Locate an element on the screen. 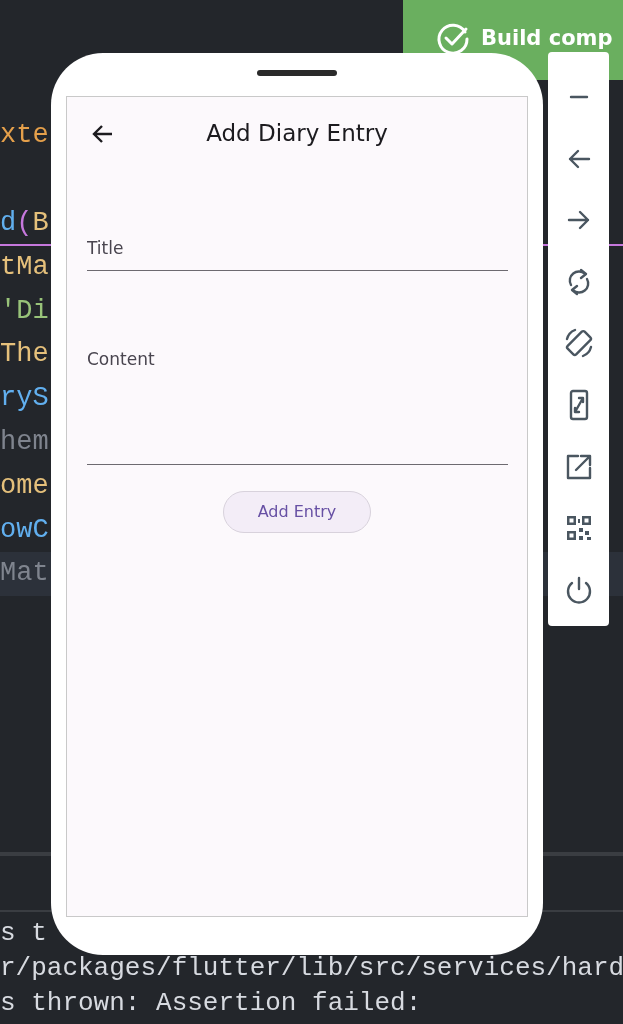 The width and height of the screenshot is (623, 1024). terminal-line: s t is located at coordinates (23, 933).